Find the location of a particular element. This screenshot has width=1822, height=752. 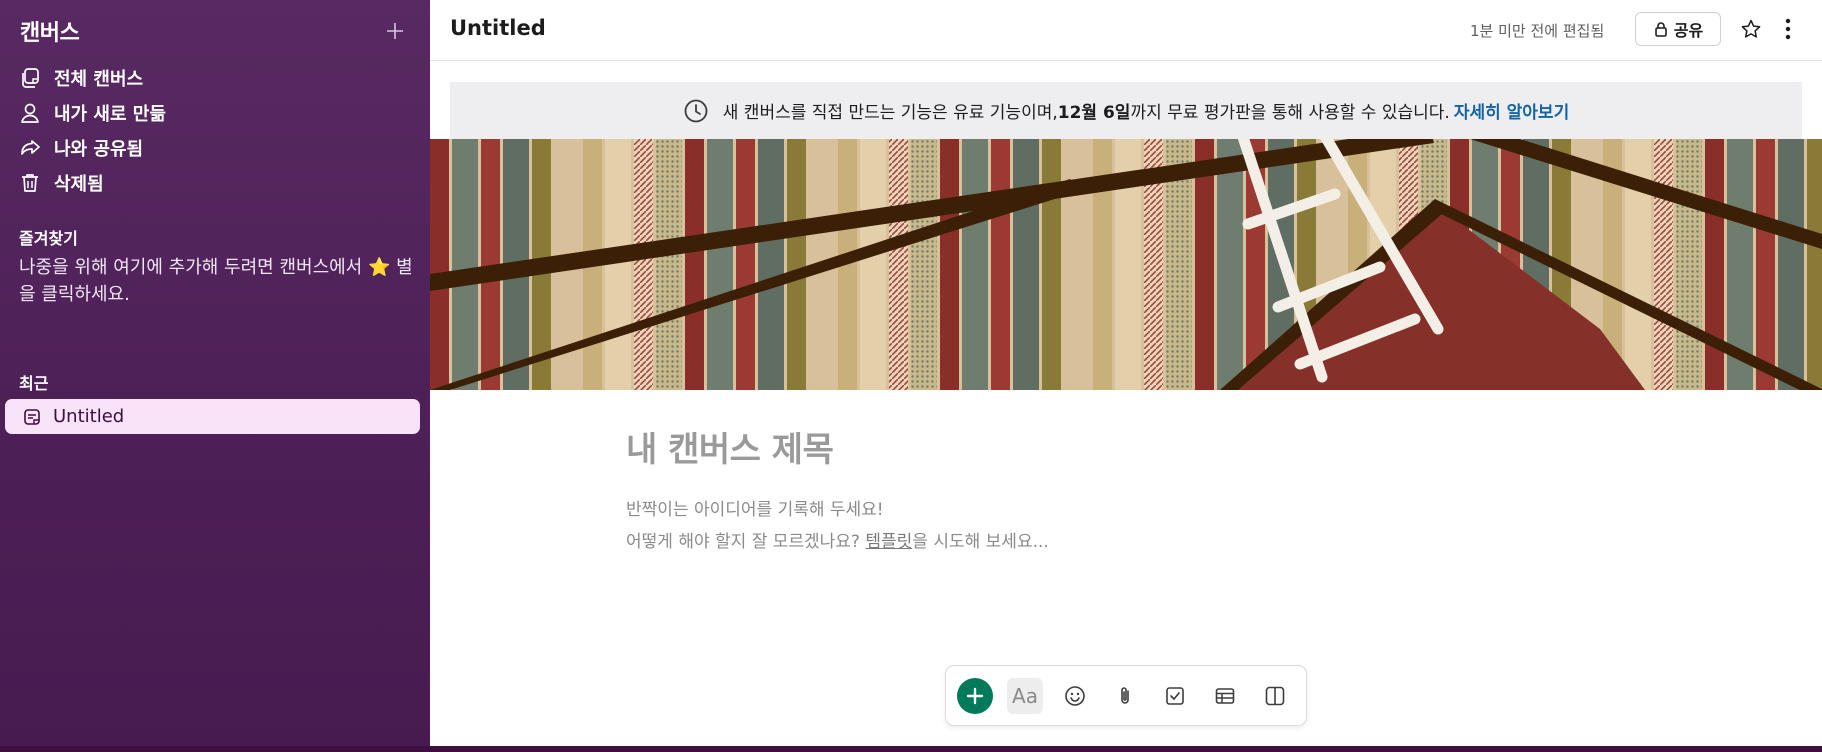

canvas-hint-line1: 반짝이는 아이디어를 기록해 두세요! is located at coordinates (755, 510).